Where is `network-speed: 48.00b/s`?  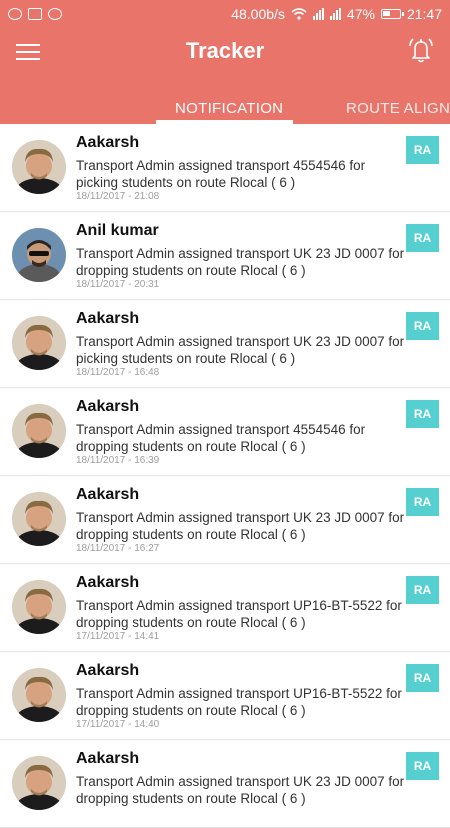 network-speed: 48.00b/s is located at coordinates (258, 14).